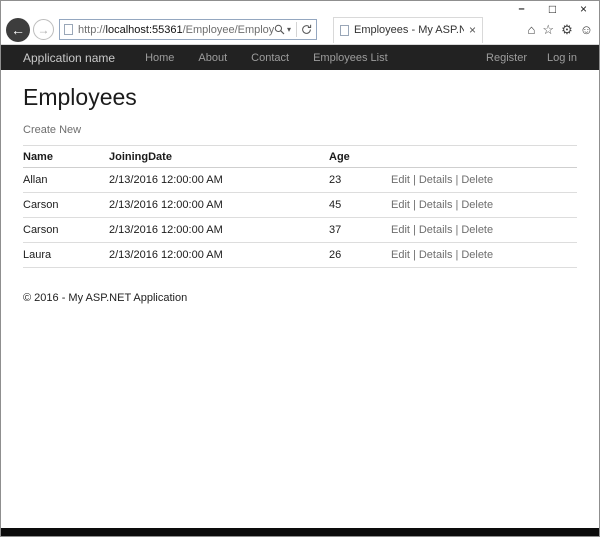  Describe the element at coordinates (506, 58) in the screenshot. I see `register-link: Register` at that location.